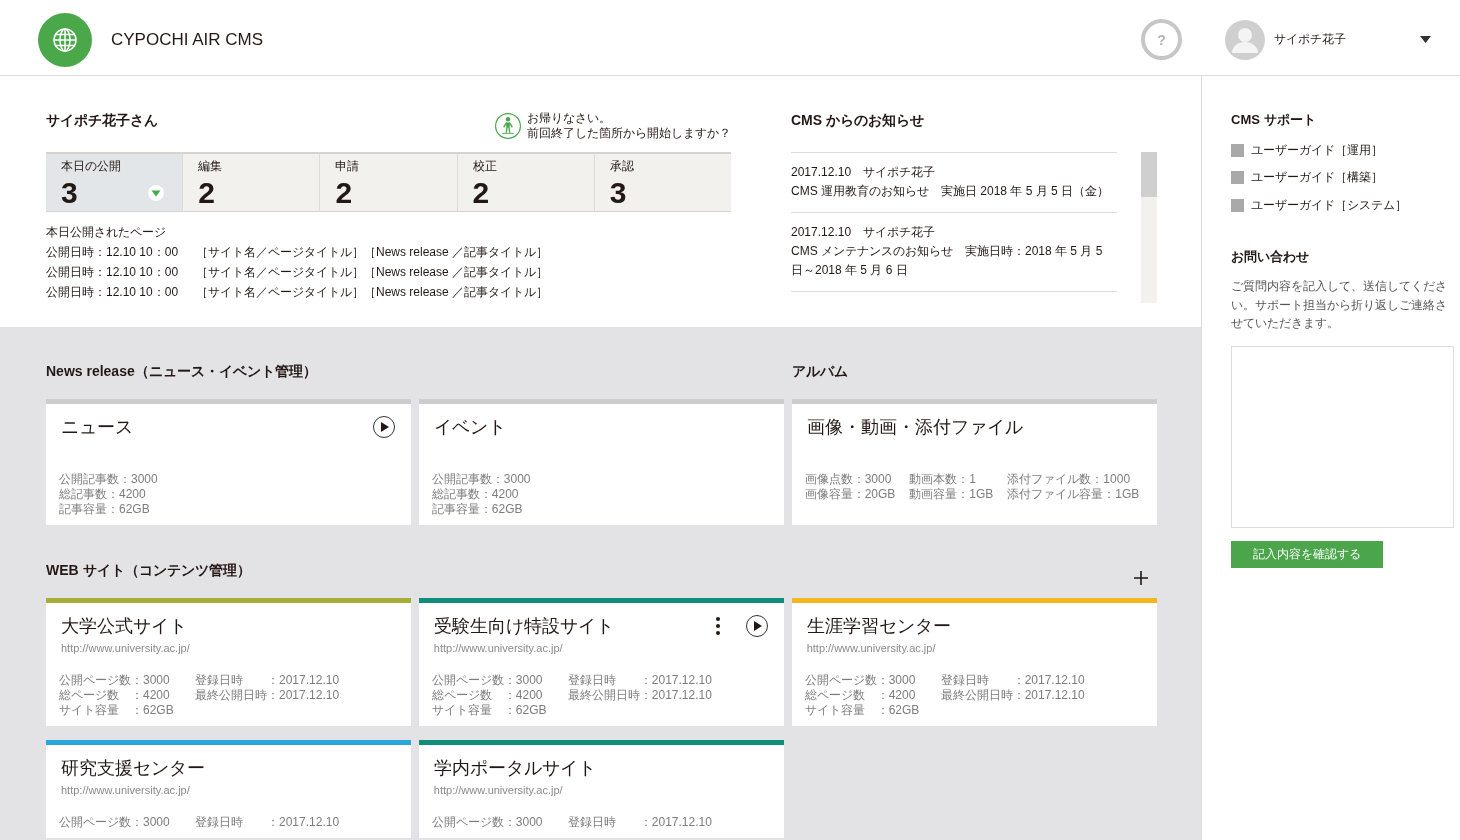  Describe the element at coordinates (974, 462) in the screenshot. I see `album-card: 画像・動画・添付ファイル 画像点数：3000 画像容量：20GB 動画本数：1 動画容量：1GB 添付ファイル数：1000 添付ファイル容量：1GB` at that location.